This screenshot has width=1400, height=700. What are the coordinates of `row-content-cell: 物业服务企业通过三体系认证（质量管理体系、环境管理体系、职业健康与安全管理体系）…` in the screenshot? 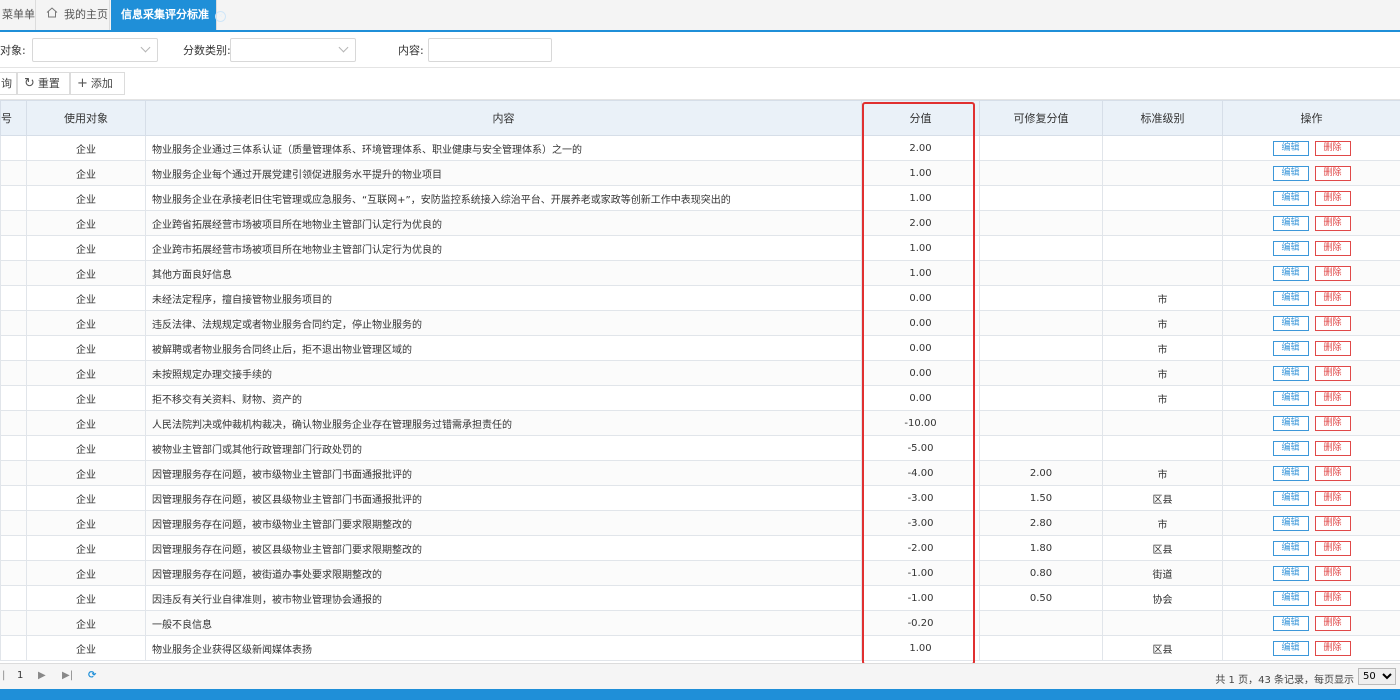 It's located at (503, 148).